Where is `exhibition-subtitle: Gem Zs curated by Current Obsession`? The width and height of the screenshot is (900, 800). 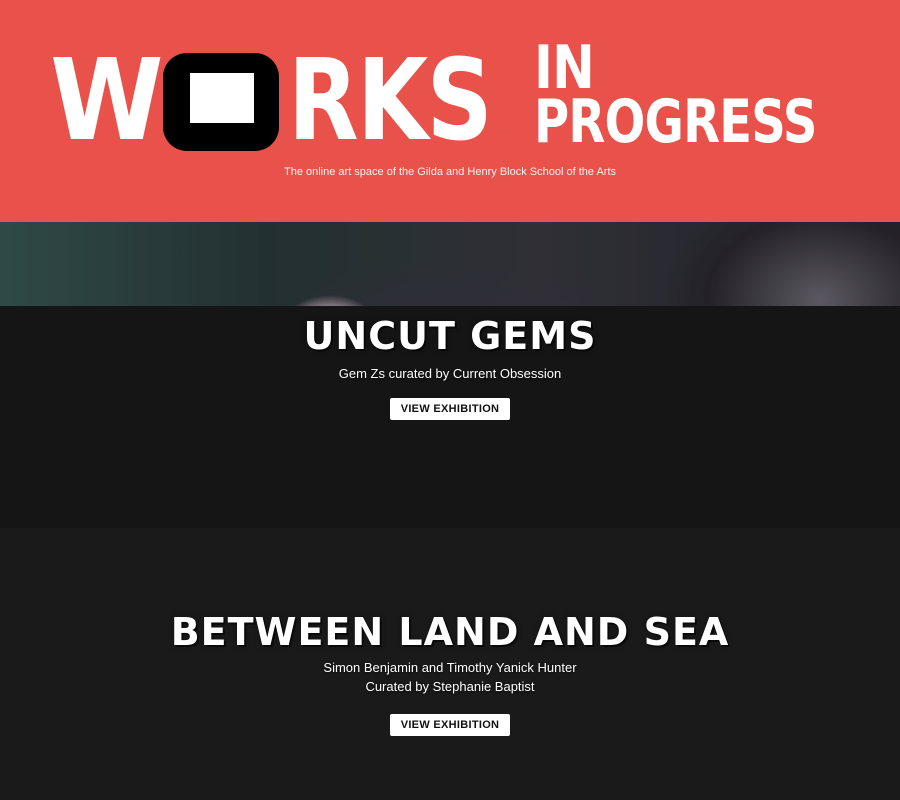
exhibition-subtitle: Gem Zs curated by Current Obsession is located at coordinates (450, 373).